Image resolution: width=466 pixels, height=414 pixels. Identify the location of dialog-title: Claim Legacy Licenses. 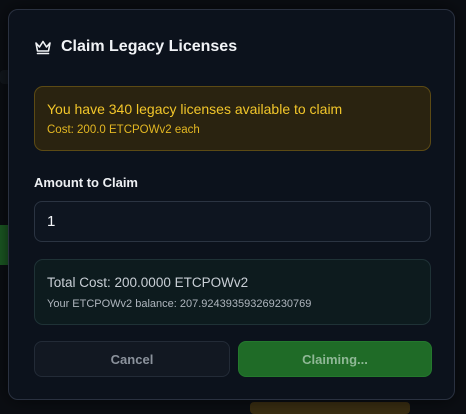
(149, 46).